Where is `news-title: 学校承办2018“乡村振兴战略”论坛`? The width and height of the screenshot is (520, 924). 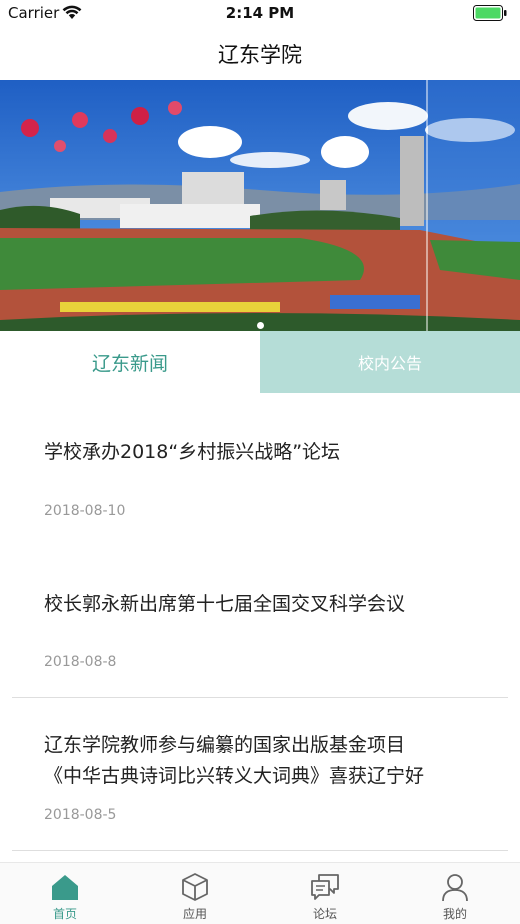
news-title: 学校承办2018“乡村振兴战略”论坛 is located at coordinates (192, 452).